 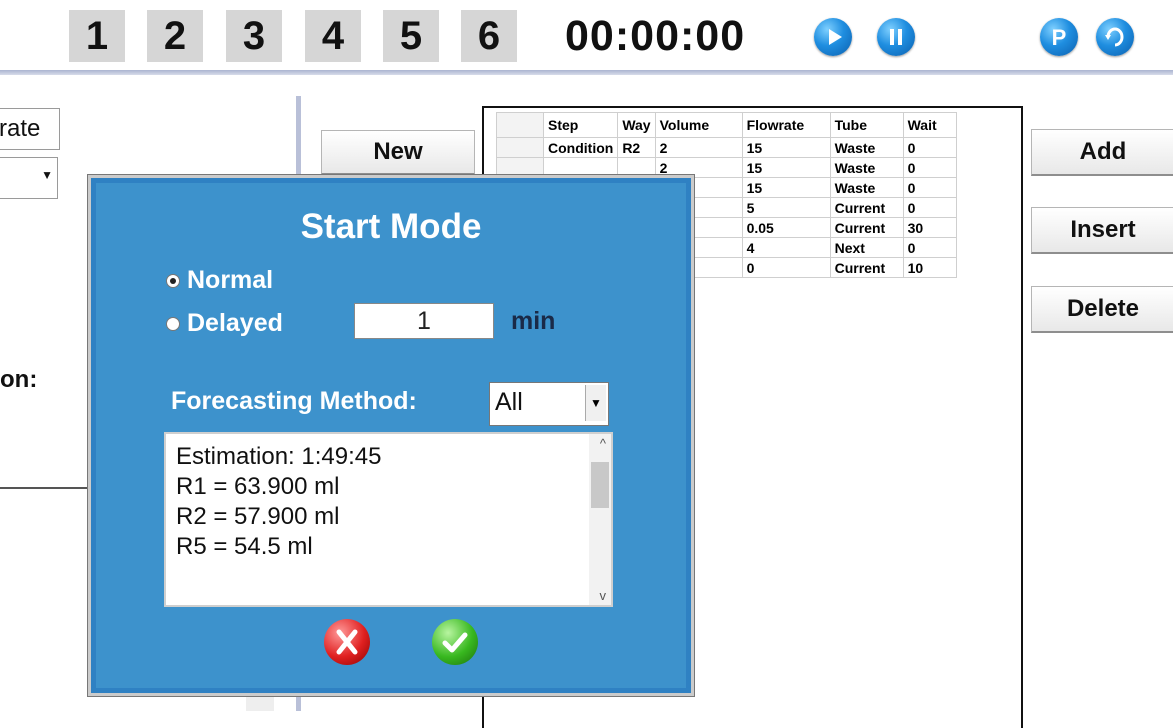 What do you see at coordinates (30, 129) in the screenshot?
I see `partial-field: rate` at bounding box center [30, 129].